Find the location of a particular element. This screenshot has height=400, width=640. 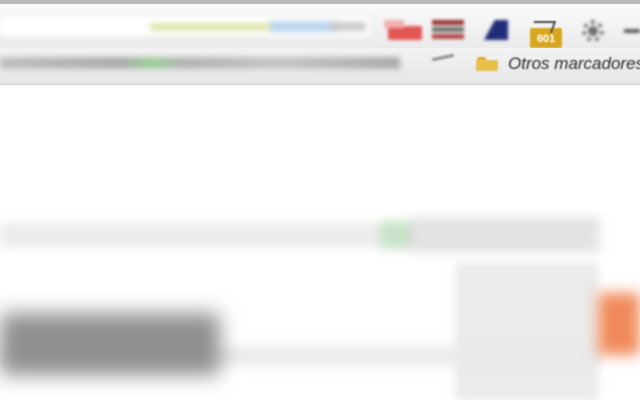

bookmark-separator is located at coordinates (443, 57).